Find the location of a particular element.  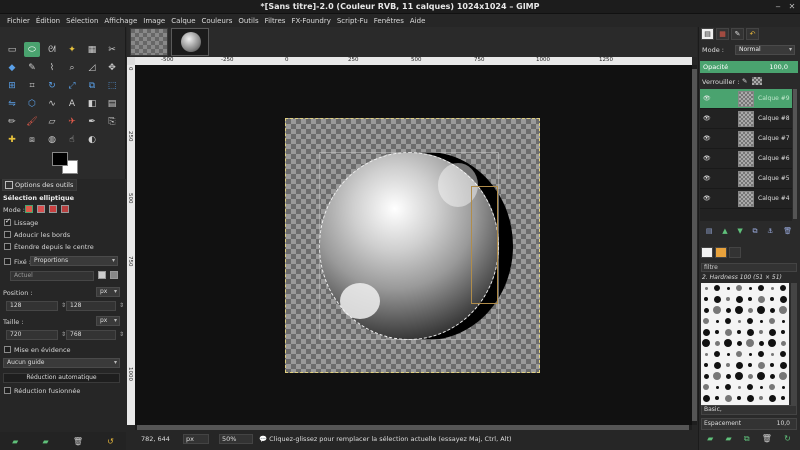

fuzzy-select-tool: ✦ is located at coordinates (72, 49).